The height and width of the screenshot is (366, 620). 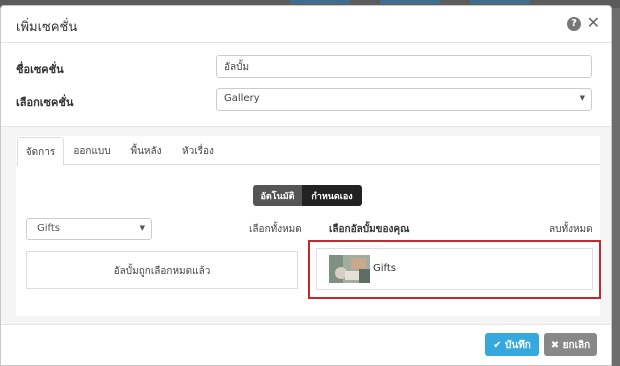 I want to click on close-icon: ✕, so click(x=593, y=23).